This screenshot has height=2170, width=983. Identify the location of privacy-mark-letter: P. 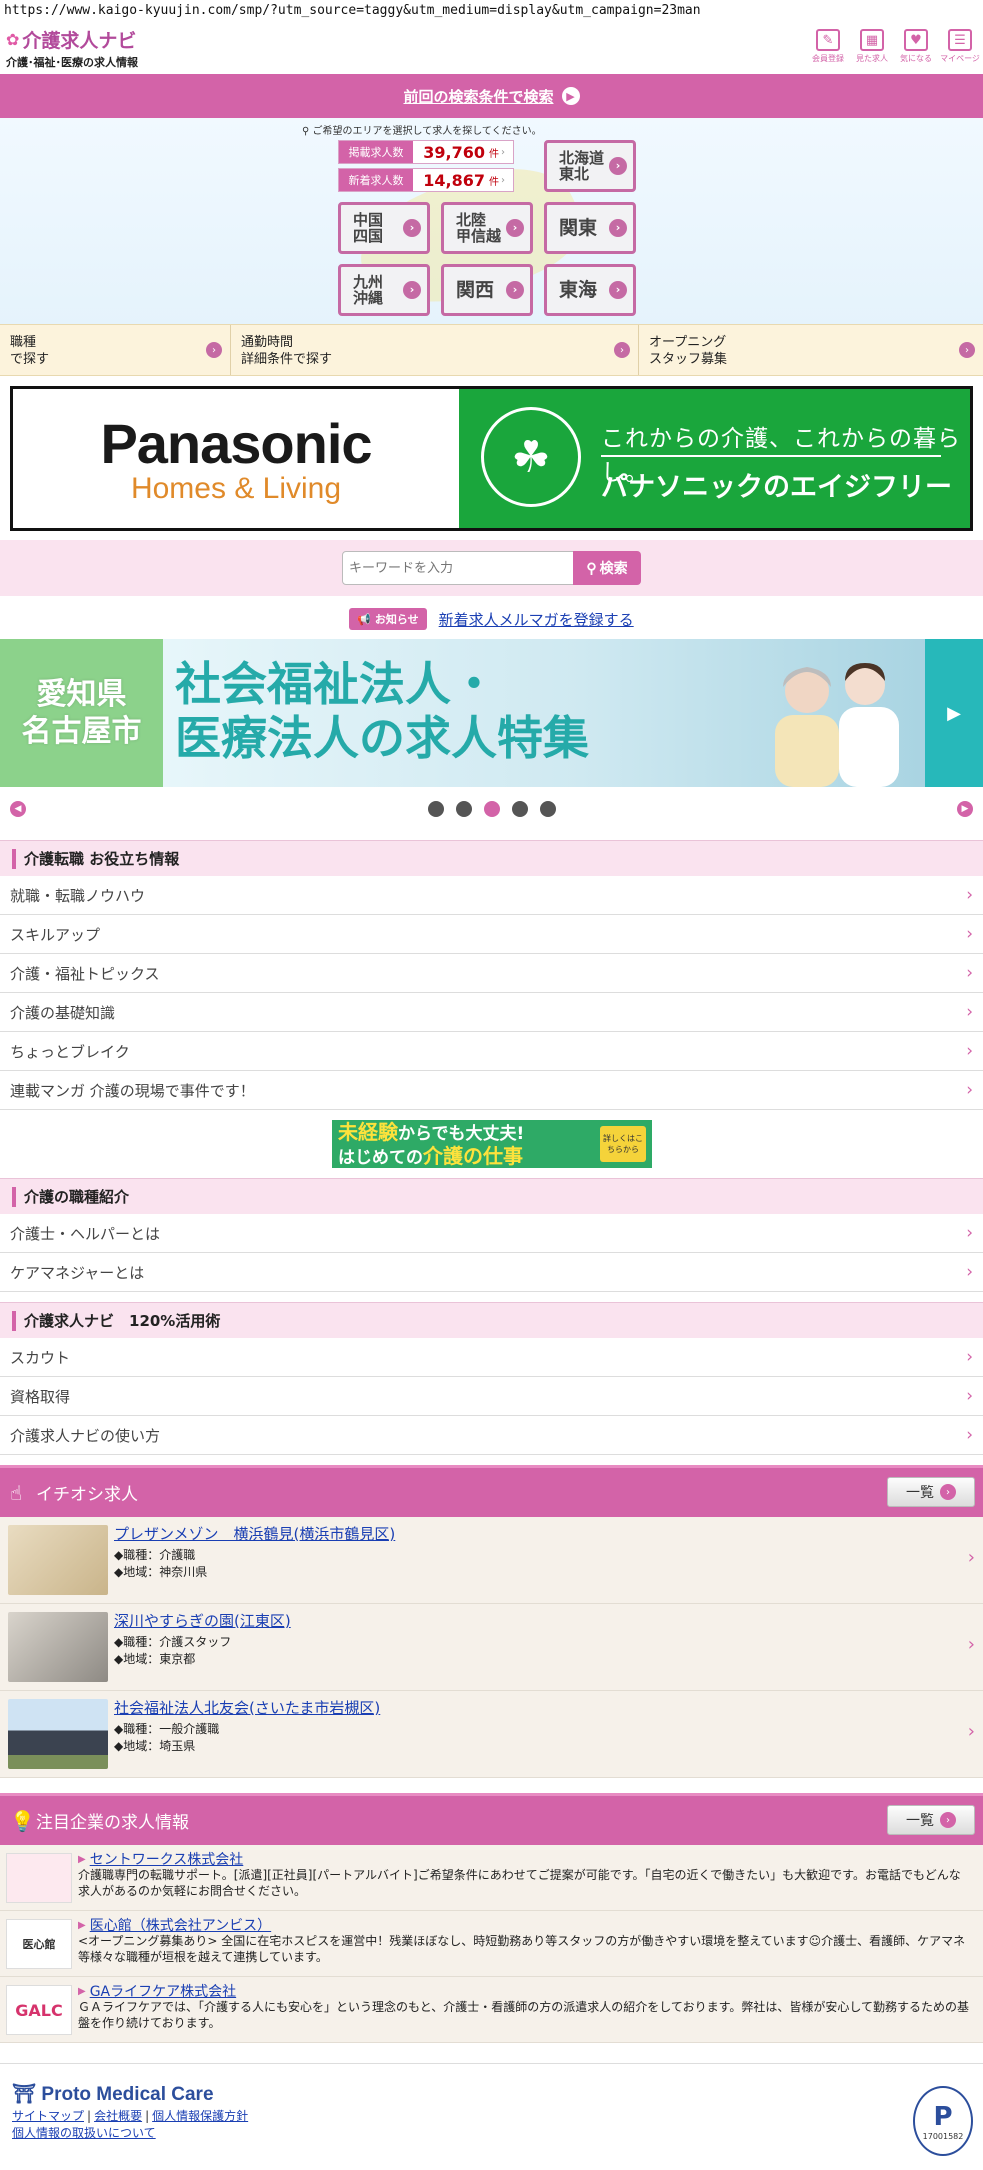
(943, 2116).